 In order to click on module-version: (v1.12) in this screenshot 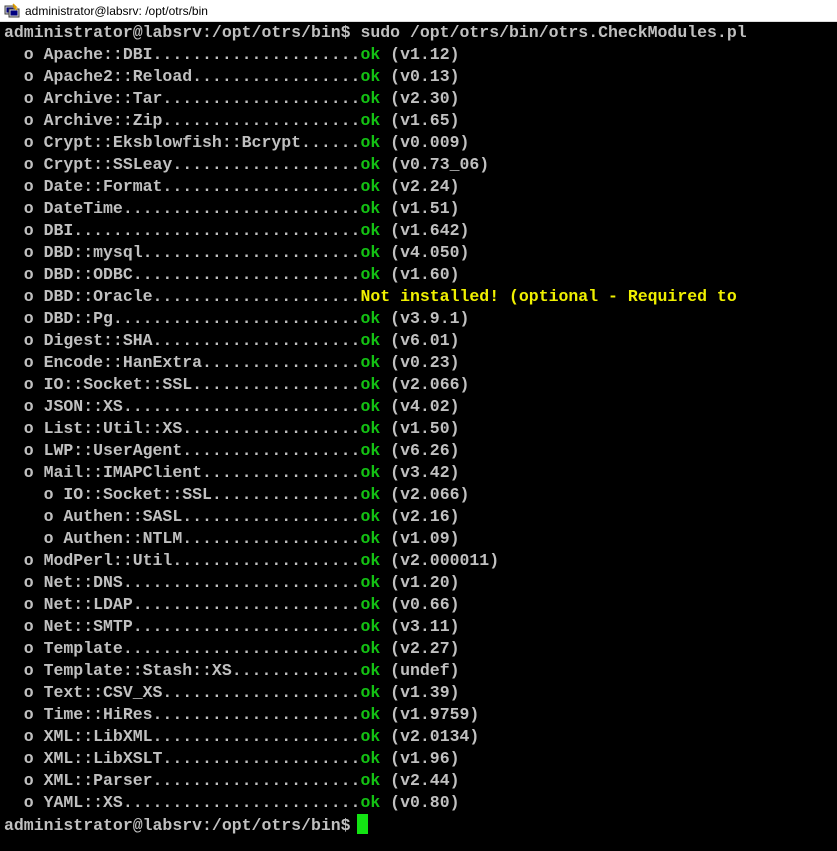, I will do `click(420, 54)`.